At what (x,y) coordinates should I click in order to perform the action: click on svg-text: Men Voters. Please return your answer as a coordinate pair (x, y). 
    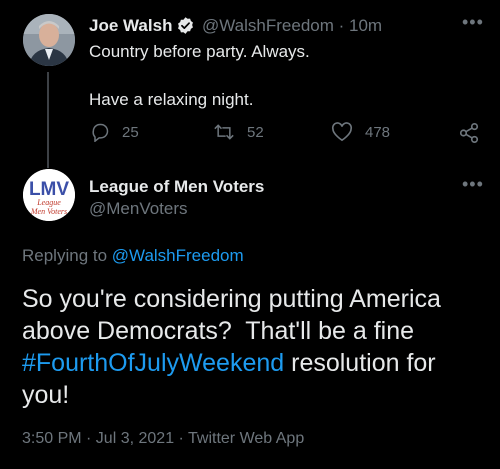
    Looking at the image, I should click on (48, 211).